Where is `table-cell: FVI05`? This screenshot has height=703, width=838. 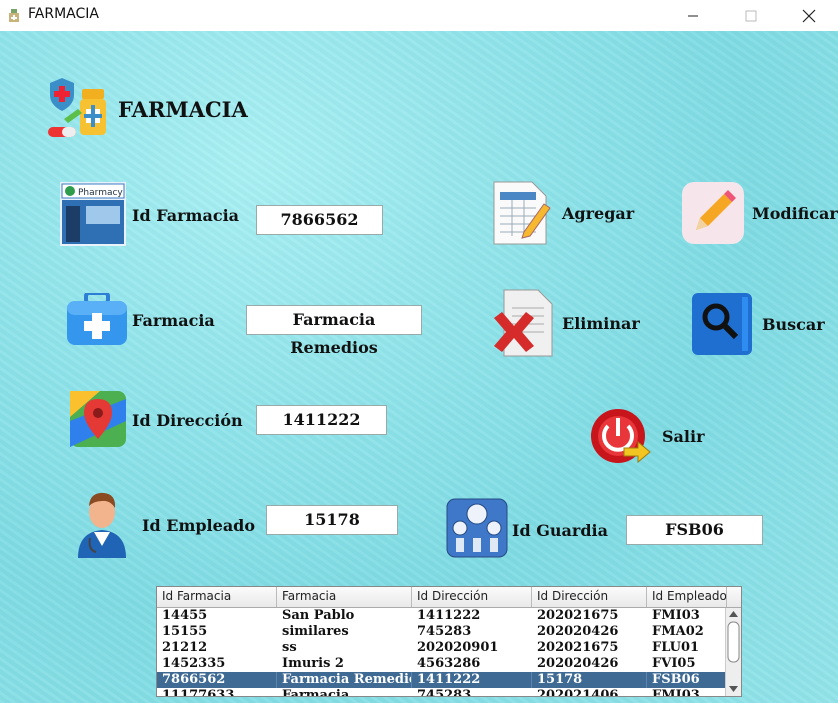
table-cell: FVI05 is located at coordinates (674, 663).